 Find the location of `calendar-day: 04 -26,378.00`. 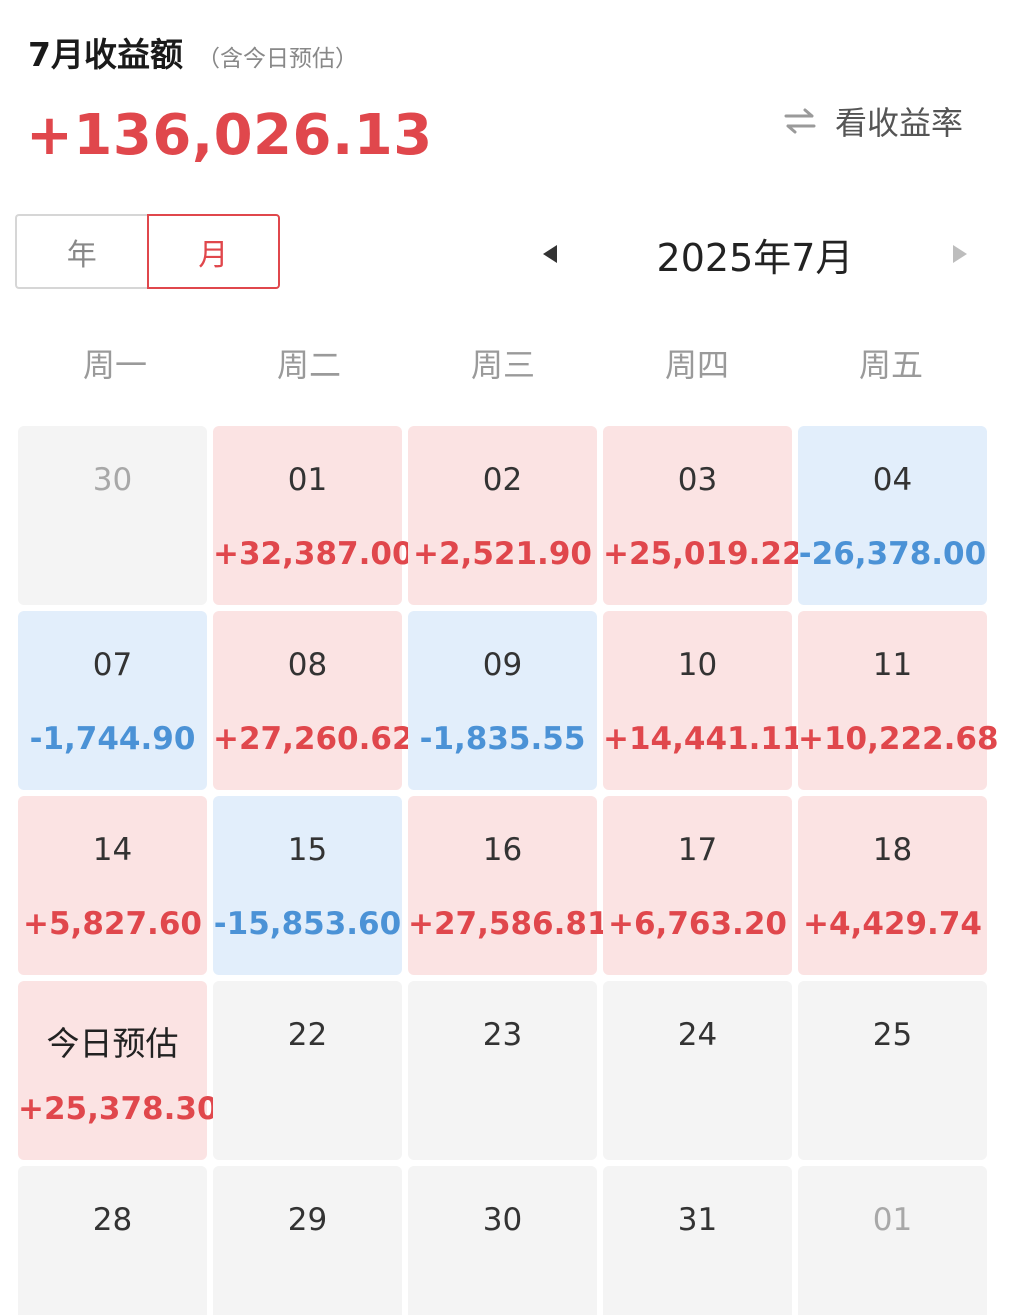

calendar-day: 04 -26,378.00 is located at coordinates (892, 515).